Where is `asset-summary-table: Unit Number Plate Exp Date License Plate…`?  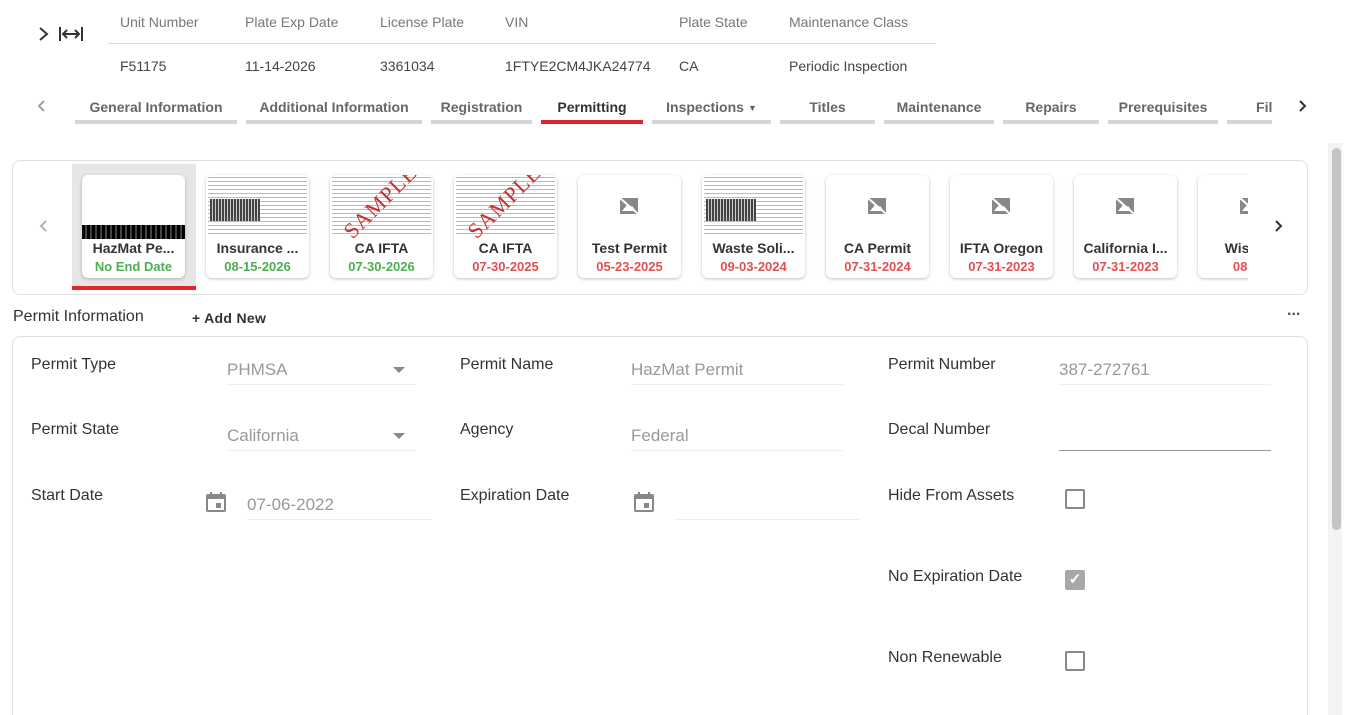
asset-summary-table: Unit Number Plate Exp Date License Plate… is located at coordinates (522, 44).